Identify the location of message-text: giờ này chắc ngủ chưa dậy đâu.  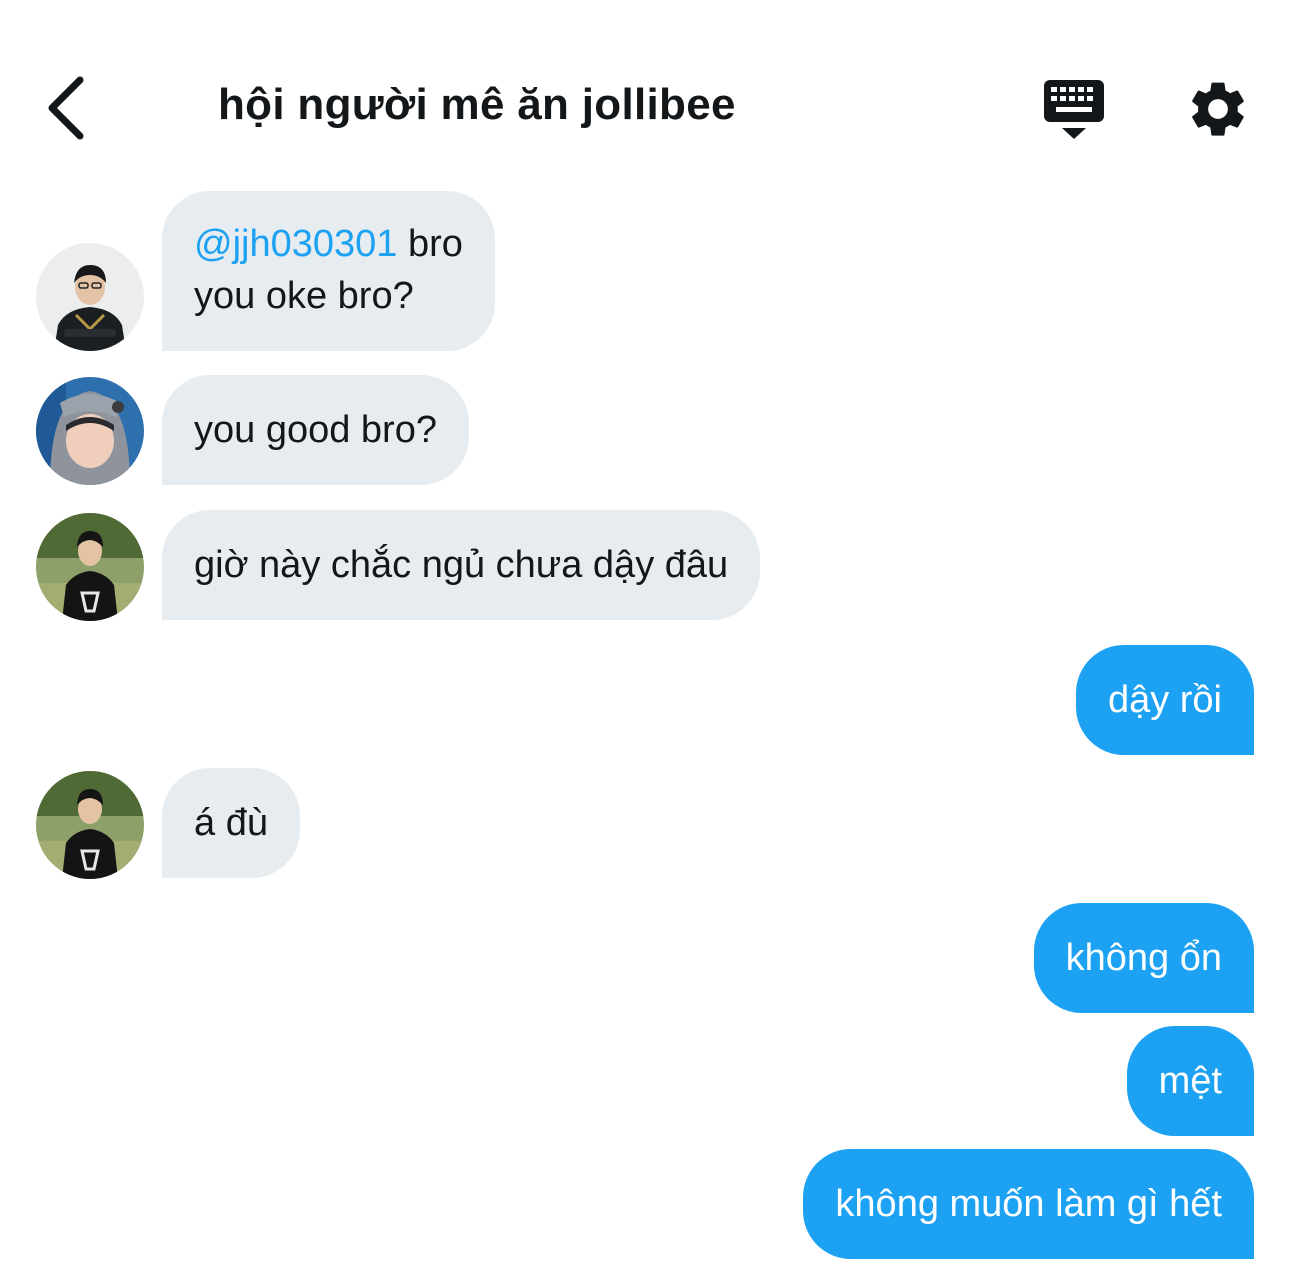
(461, 565).